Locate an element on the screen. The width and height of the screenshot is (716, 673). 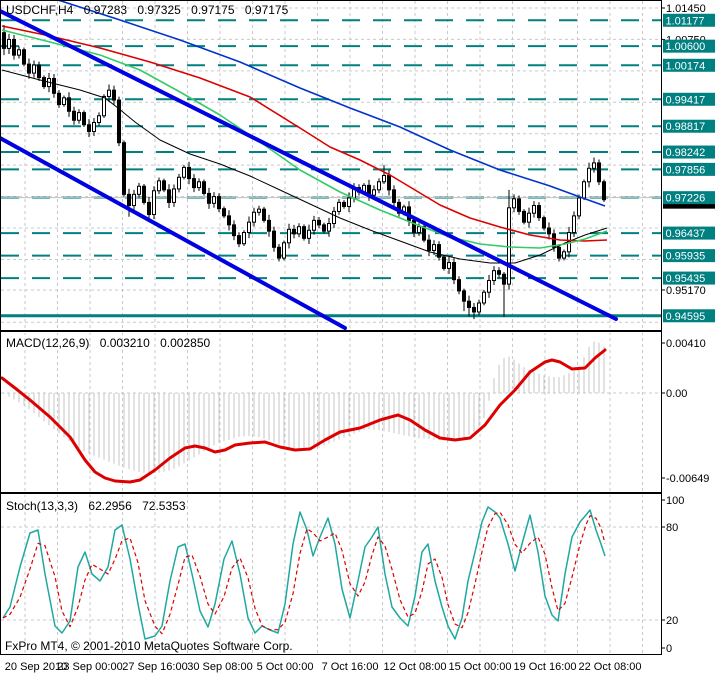
macd-axis-label: 0.00410 is located at coordinates (686, 344).